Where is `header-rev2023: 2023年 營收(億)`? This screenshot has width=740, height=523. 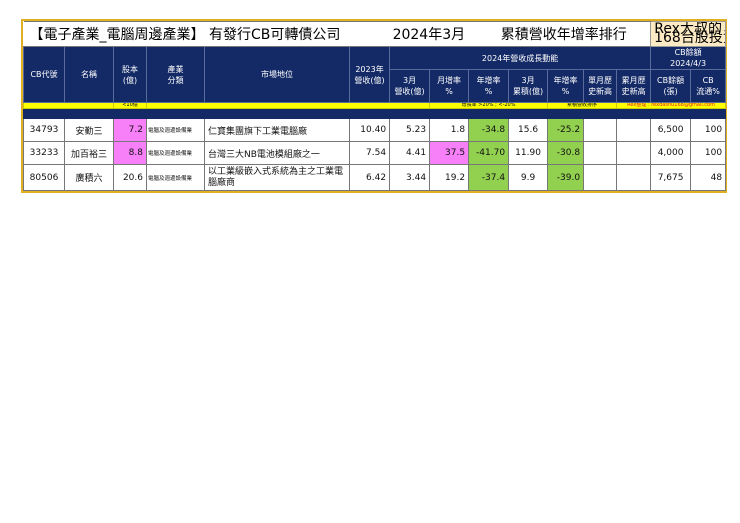
header-rev2023: 2023年 營收(億) is located at coordinates (369, 74).